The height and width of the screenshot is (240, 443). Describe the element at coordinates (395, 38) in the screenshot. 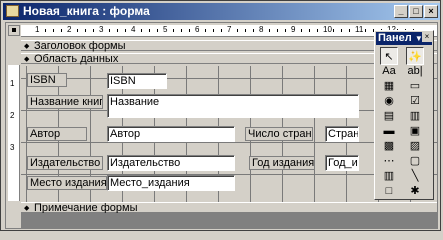

I see `toolbox-title-text: Панел` at that location.